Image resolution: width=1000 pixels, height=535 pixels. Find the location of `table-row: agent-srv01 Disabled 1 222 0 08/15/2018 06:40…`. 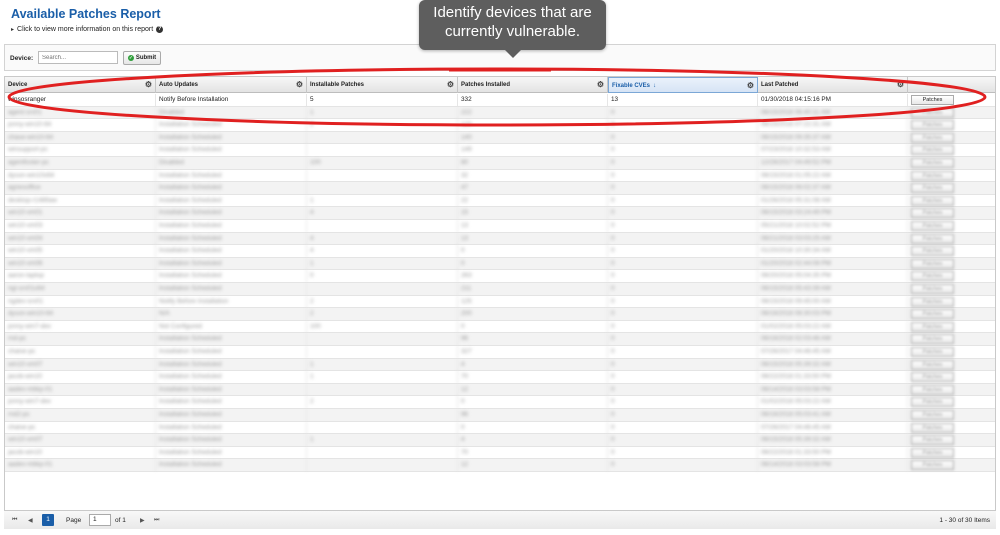

table-row: agent-srv01 Disabled 1 222 0 08/15/2018 06:40… is located at coordinates (500, 113).